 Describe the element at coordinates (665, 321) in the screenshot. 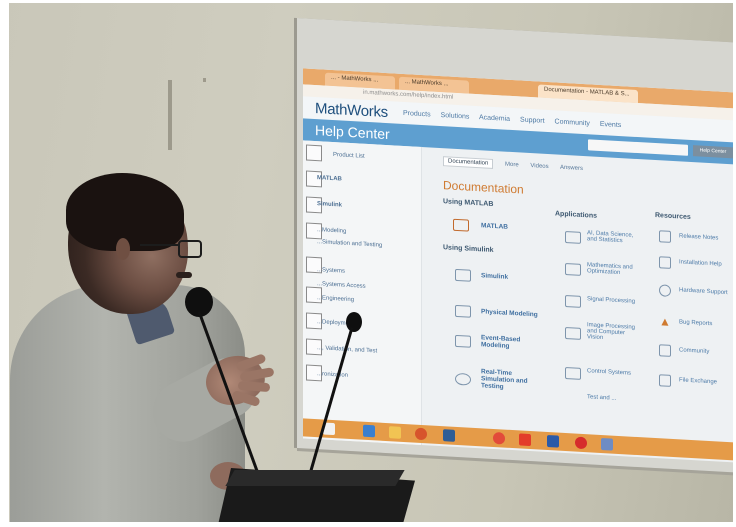

I see `warning-icon: ▲` at that location.